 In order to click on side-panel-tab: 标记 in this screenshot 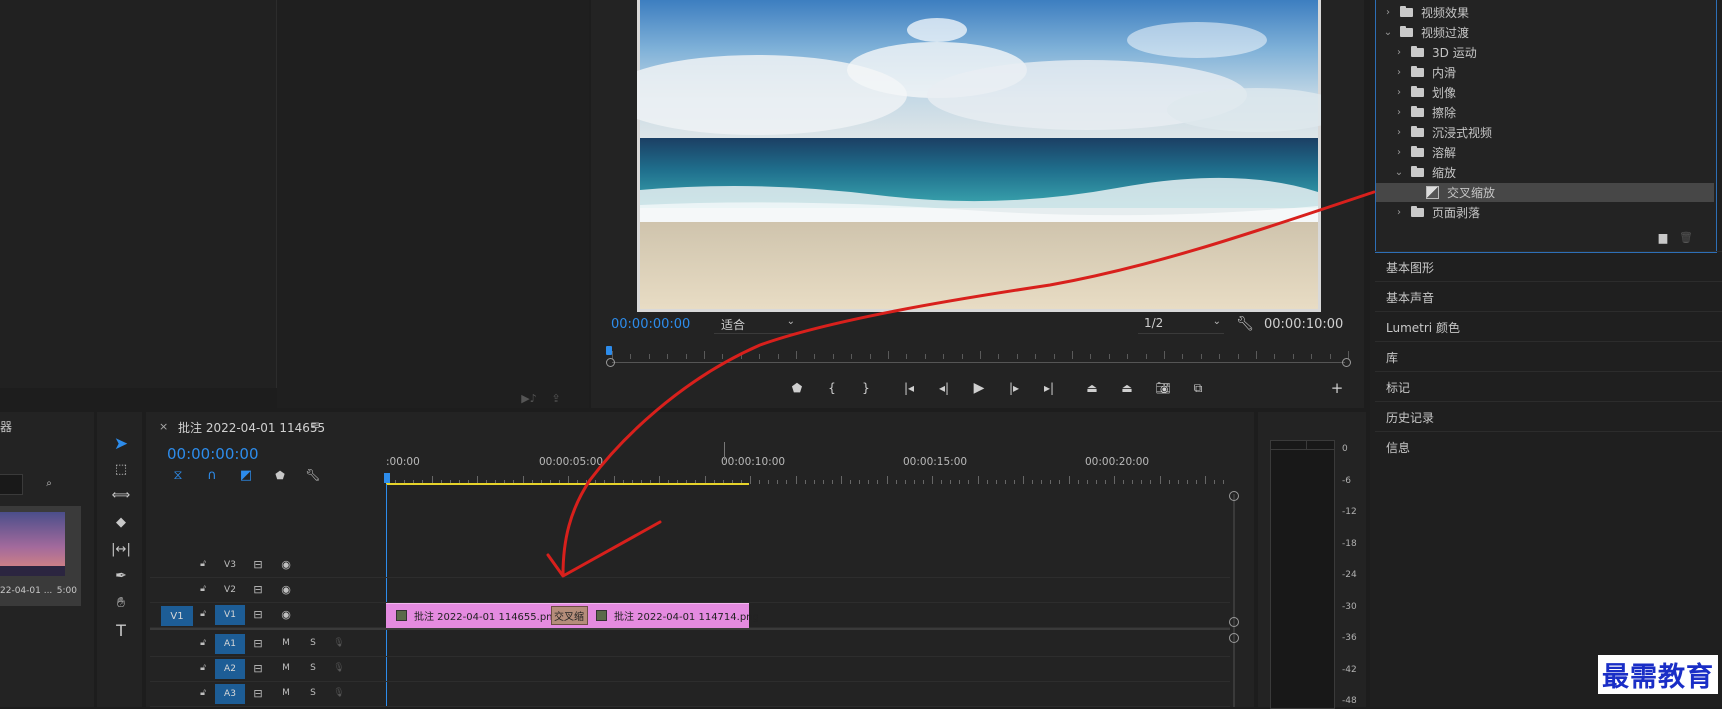, I will do `click(1398, 387)`.